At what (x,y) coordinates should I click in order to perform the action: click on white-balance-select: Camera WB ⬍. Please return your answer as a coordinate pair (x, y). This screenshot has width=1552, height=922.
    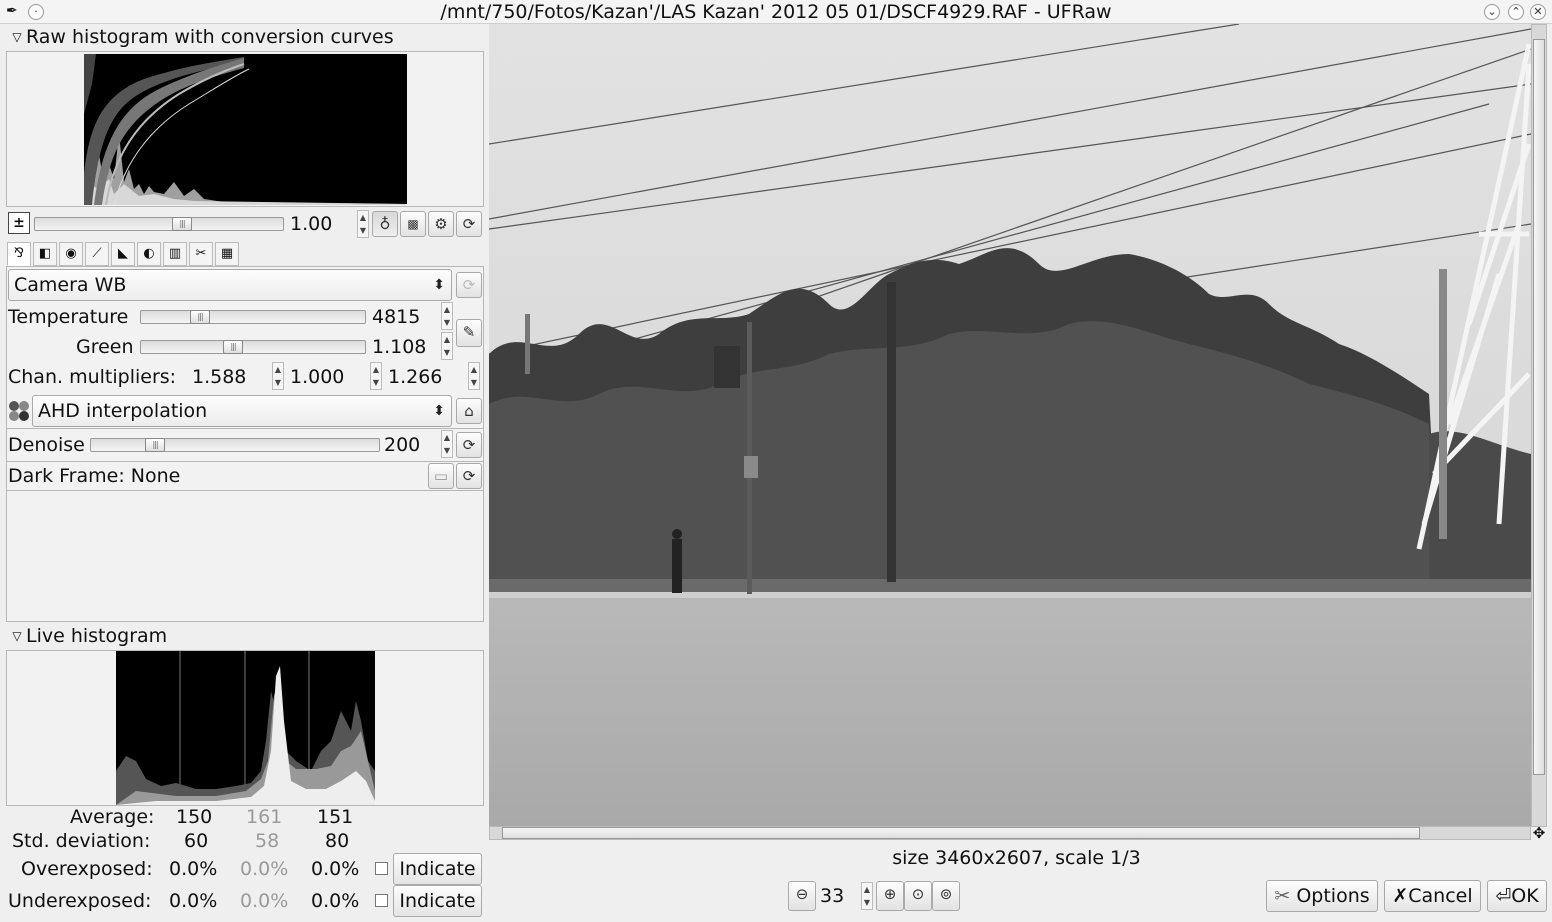
    Looking at the image, I should click on (230, 285).